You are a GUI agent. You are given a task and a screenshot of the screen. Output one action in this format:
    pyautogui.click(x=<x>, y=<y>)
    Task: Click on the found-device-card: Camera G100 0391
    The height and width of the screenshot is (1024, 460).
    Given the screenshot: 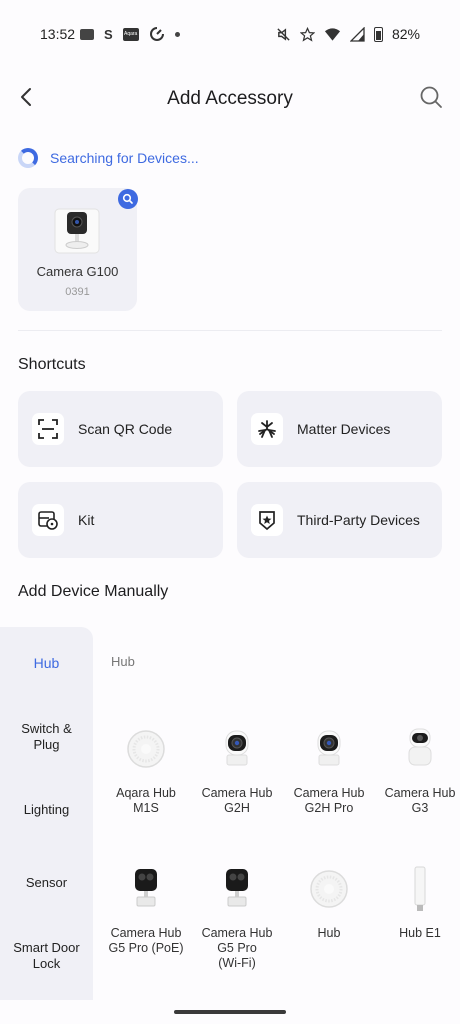 What is the action you would take?
    pyautogui.click(x=78, y=249)
    